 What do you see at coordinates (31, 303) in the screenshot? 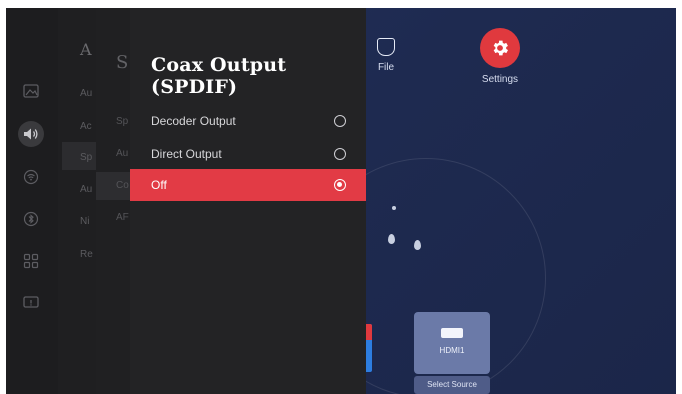
I see `system-icon` at bounding box center [31, 303].